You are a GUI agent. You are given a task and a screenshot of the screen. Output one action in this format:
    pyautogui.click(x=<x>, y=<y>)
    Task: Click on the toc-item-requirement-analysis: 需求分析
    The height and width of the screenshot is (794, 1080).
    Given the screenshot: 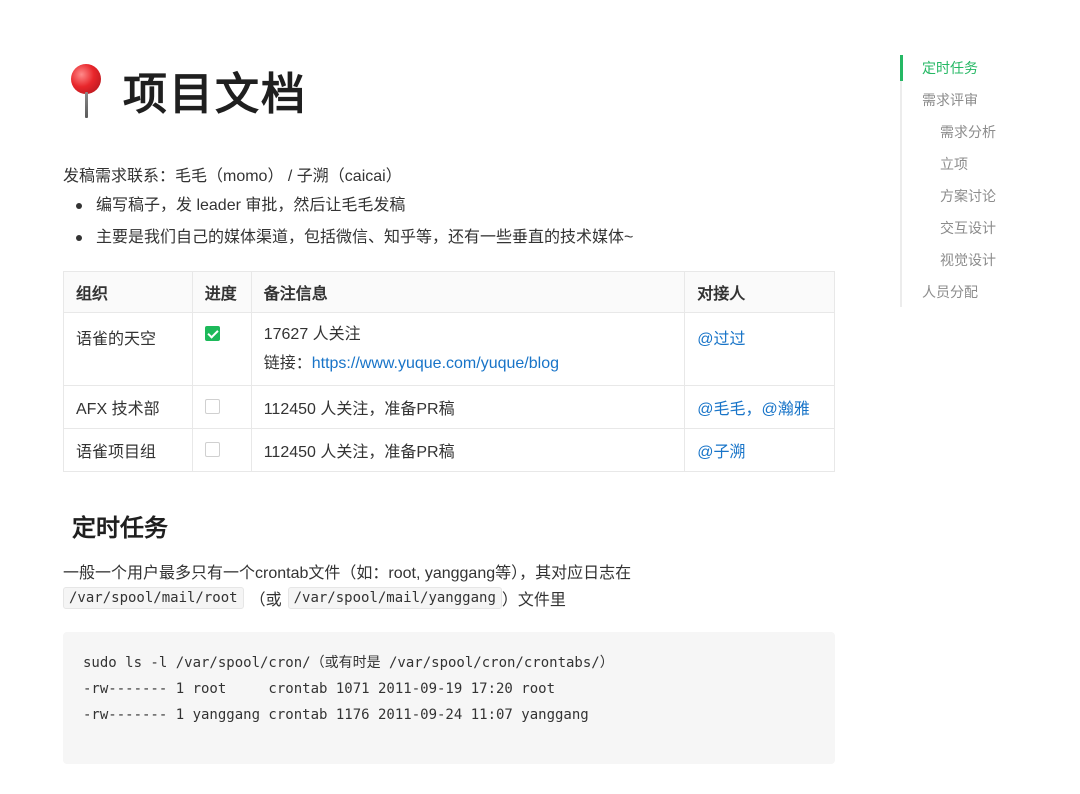 What is the action you would take?
    pyautogui.click(x=981, y=135)
    